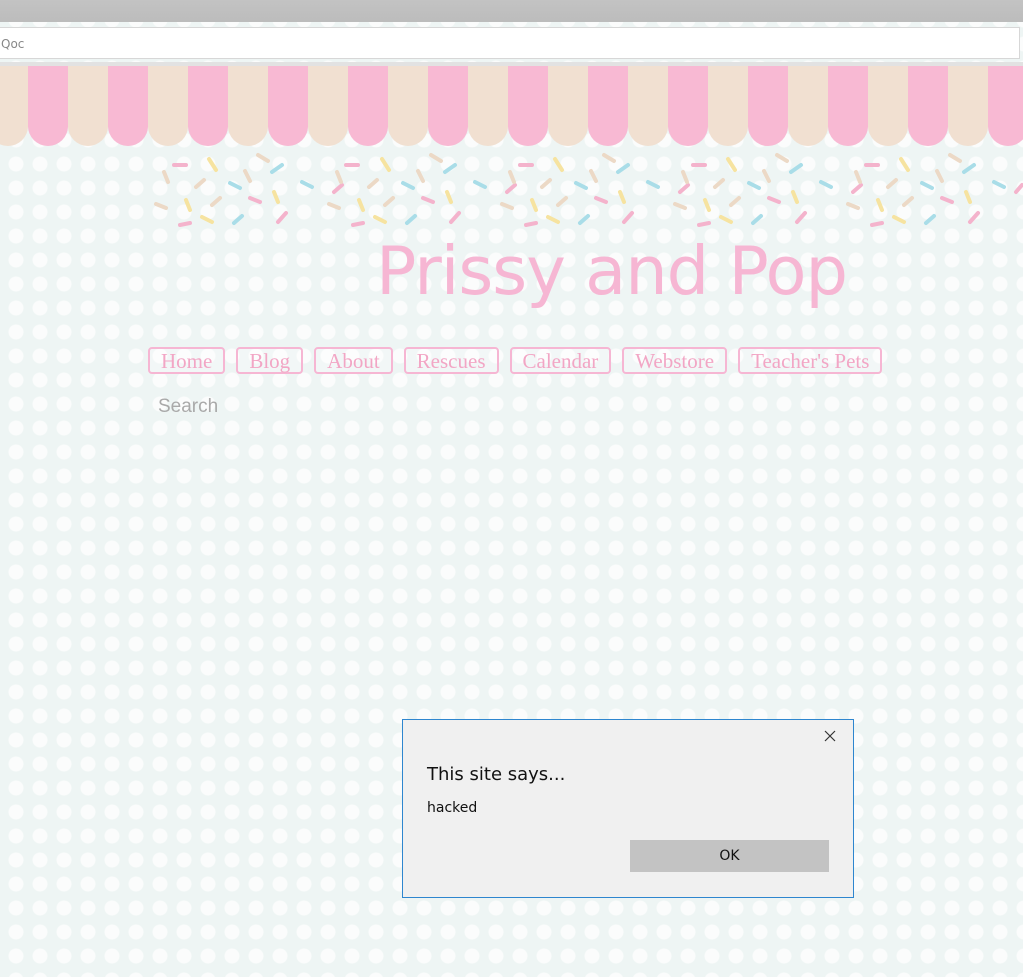 The width and height of the screenshot is (1023, 977). What do you see at coordinates (451, 360) in the screenshot?
I see `nav-item-rescues: Rescues` at bounding box center [451, 360].